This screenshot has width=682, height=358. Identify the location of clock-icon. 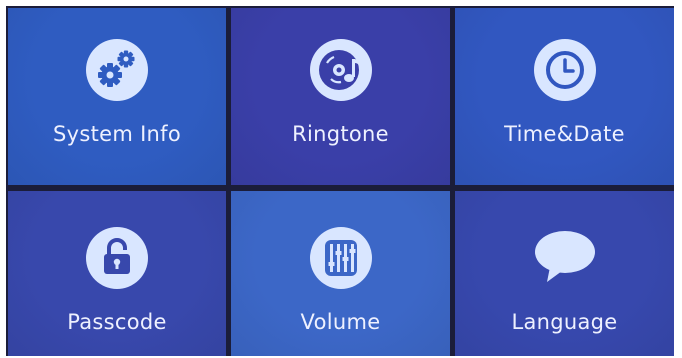
(564, 70).